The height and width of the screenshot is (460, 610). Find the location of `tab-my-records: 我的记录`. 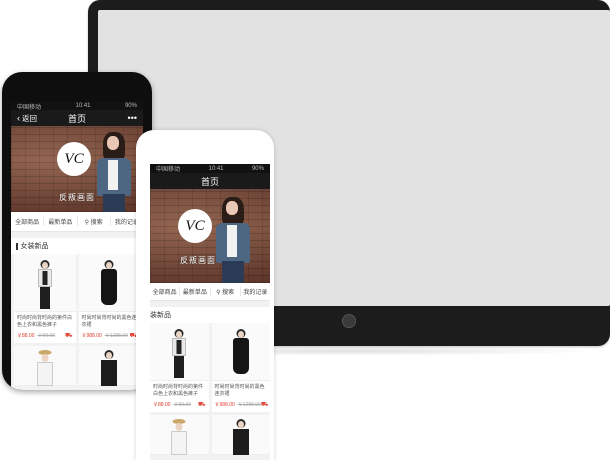

tab-my-records: 我的记录 is located at coordinates (255, 291).